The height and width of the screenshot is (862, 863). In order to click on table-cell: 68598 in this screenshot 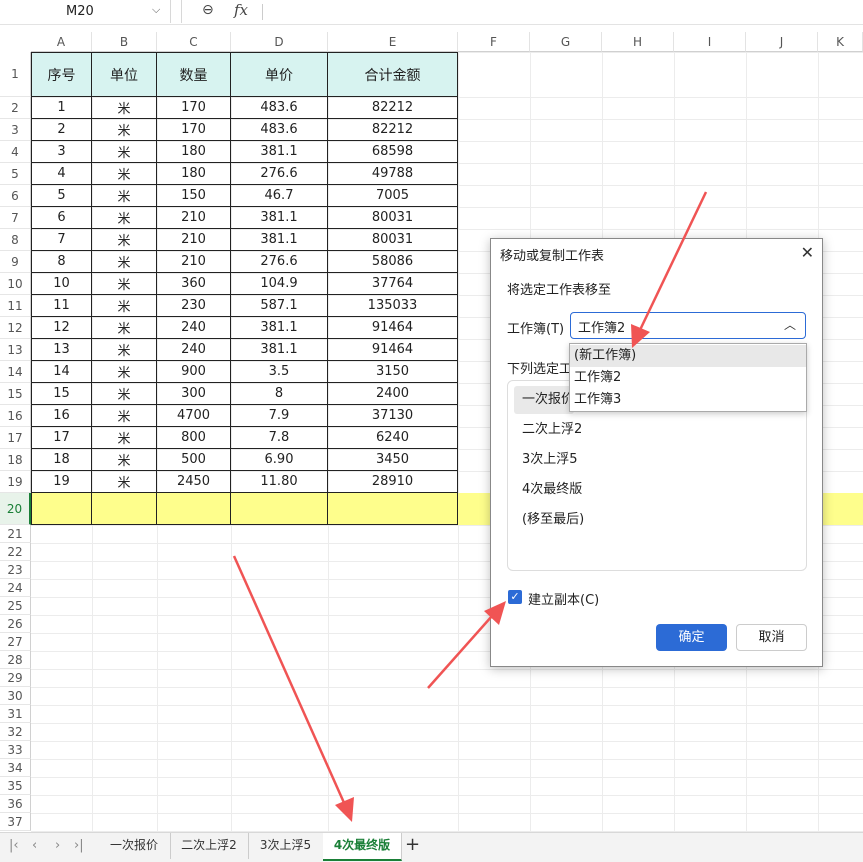, I will do `click(393, 152)`.